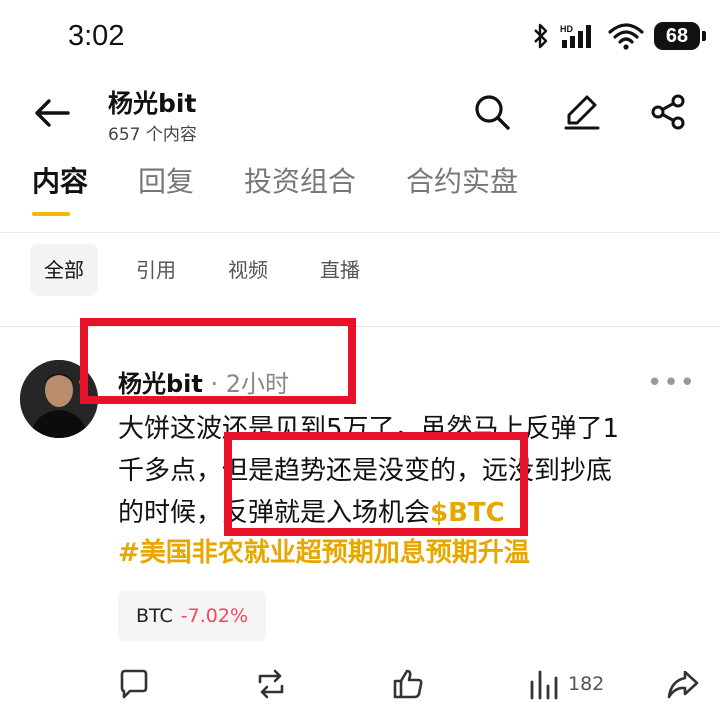 The height and width of the screenshot is (705, 720). What do you see at coordinates (376, 484) in the screenshot?
I see `highlight-box-text` at bounding box center [376, 484].